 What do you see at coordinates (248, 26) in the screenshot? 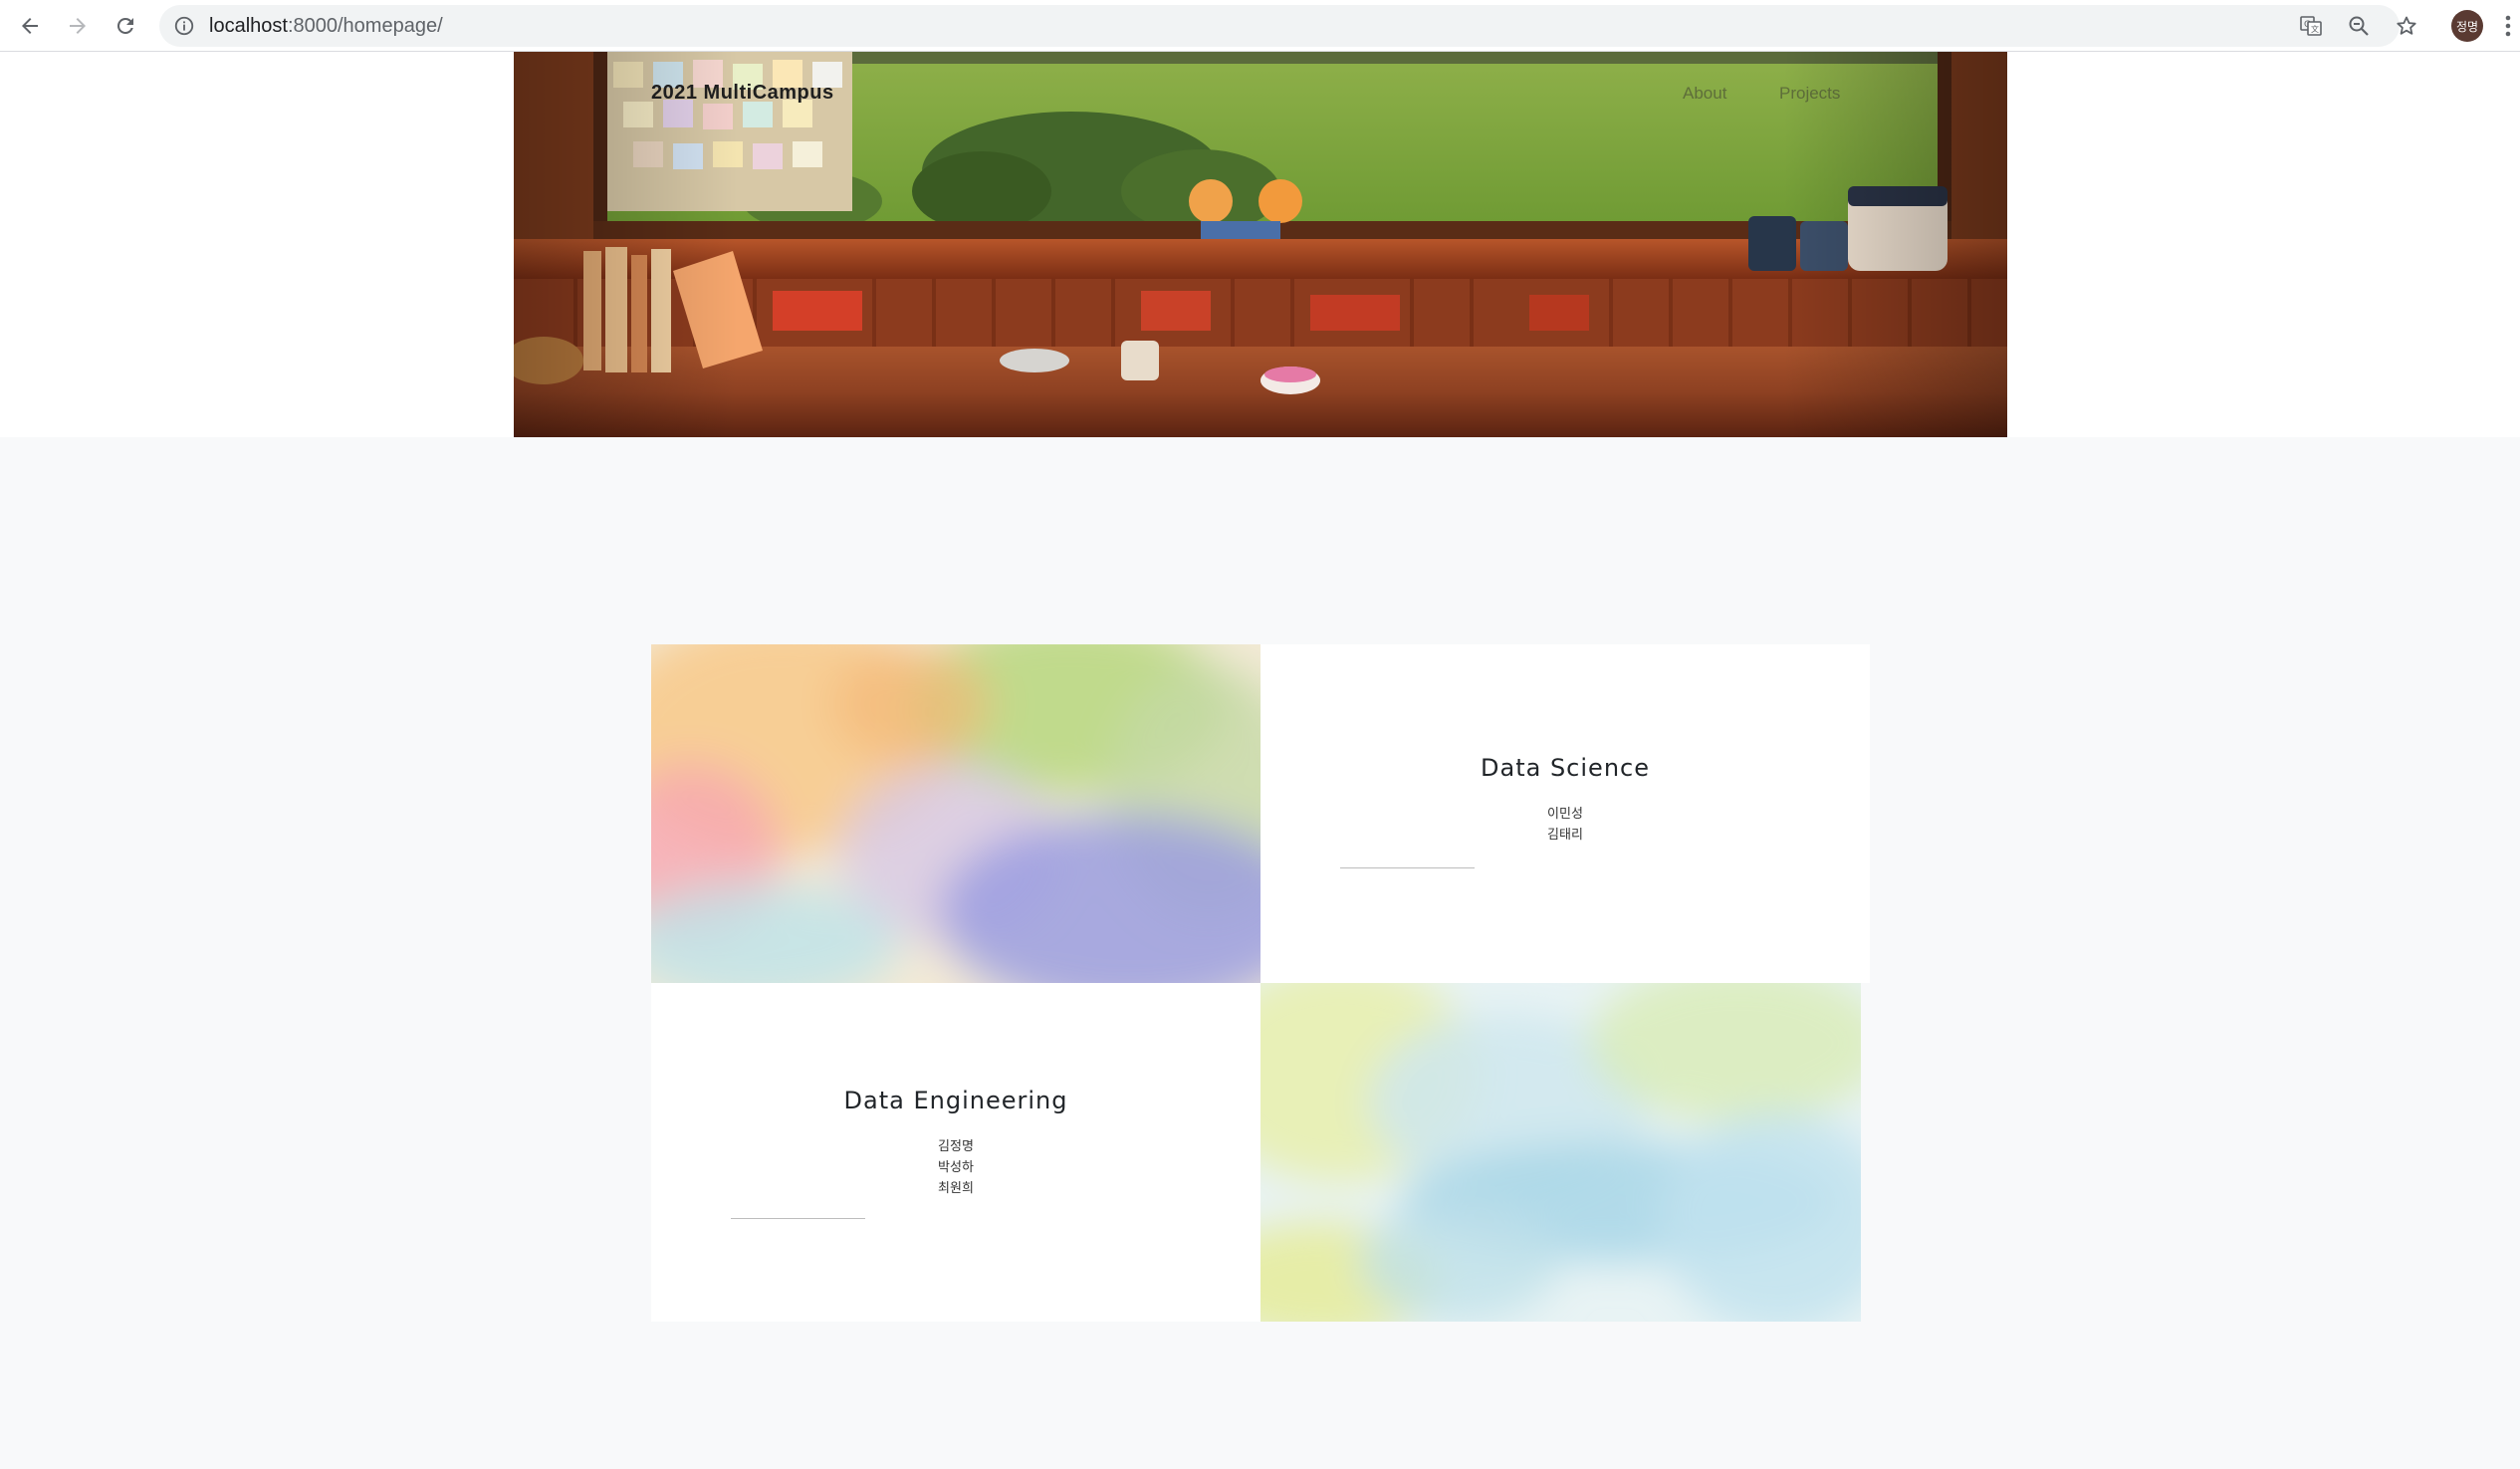
I see `url-host: localhost` at bounding box center [248, 26].